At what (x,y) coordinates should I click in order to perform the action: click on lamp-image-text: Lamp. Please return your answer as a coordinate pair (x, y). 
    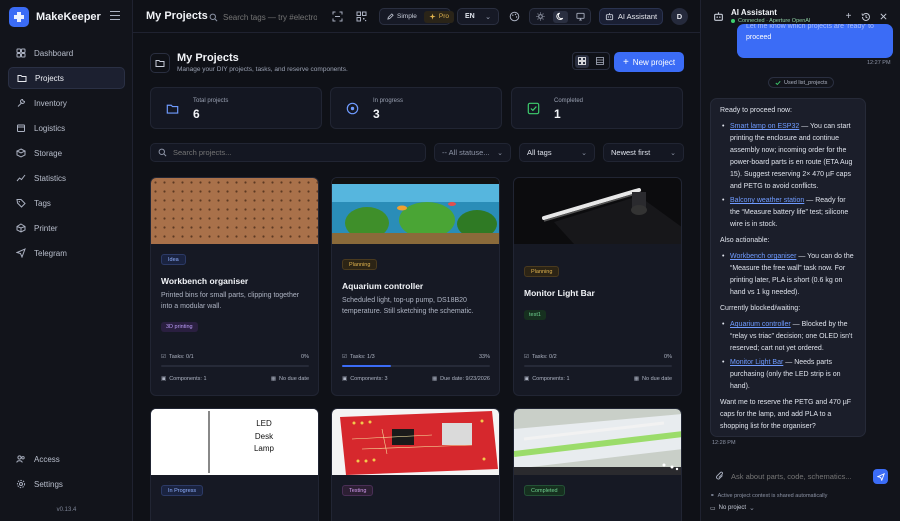
    Looking at the image, I should click on (263, 448).